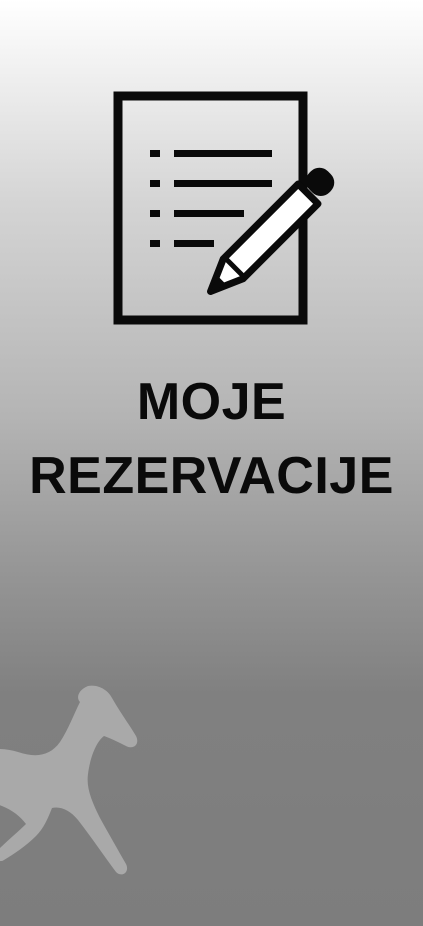  What do you see at coordinates (211, 476) in the screenshot?
I see `tile-title-line-2: REZERVACIJE` at bounding box center [211, 476].